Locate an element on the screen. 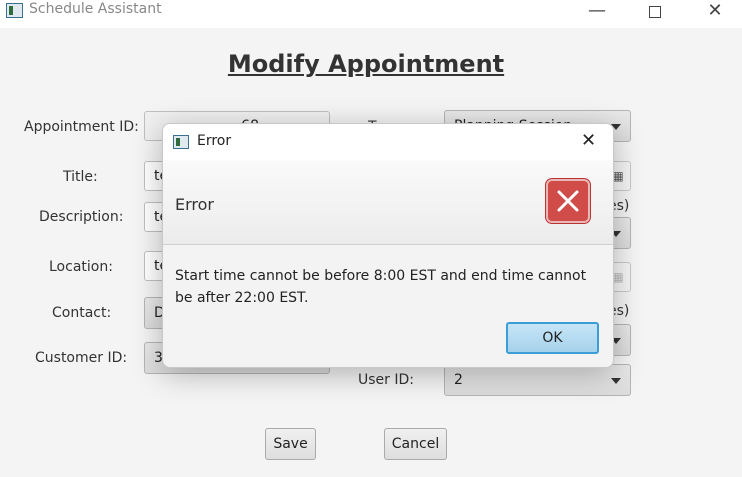 The image size is (742, 477). user-id-label: User ID: is located at coordinates (386, 380).